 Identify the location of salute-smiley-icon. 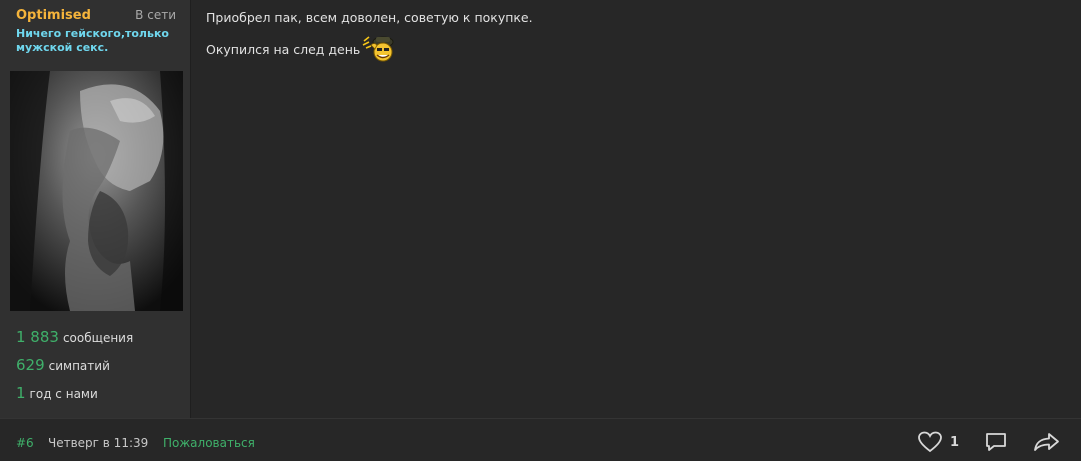
(379, 48).